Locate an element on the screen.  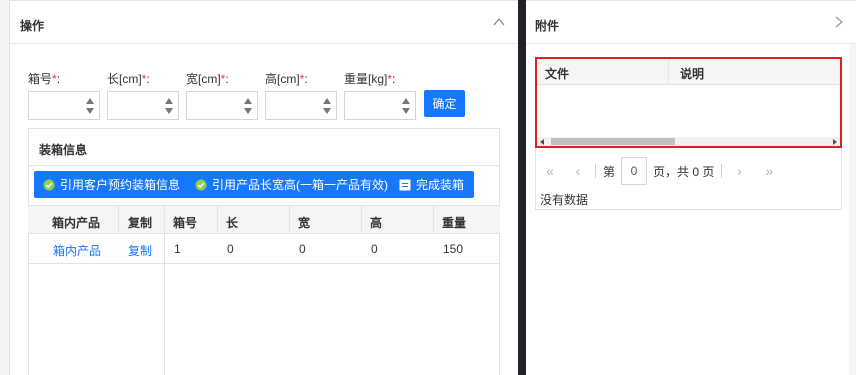
height-input is located at coordinates (292, 105).